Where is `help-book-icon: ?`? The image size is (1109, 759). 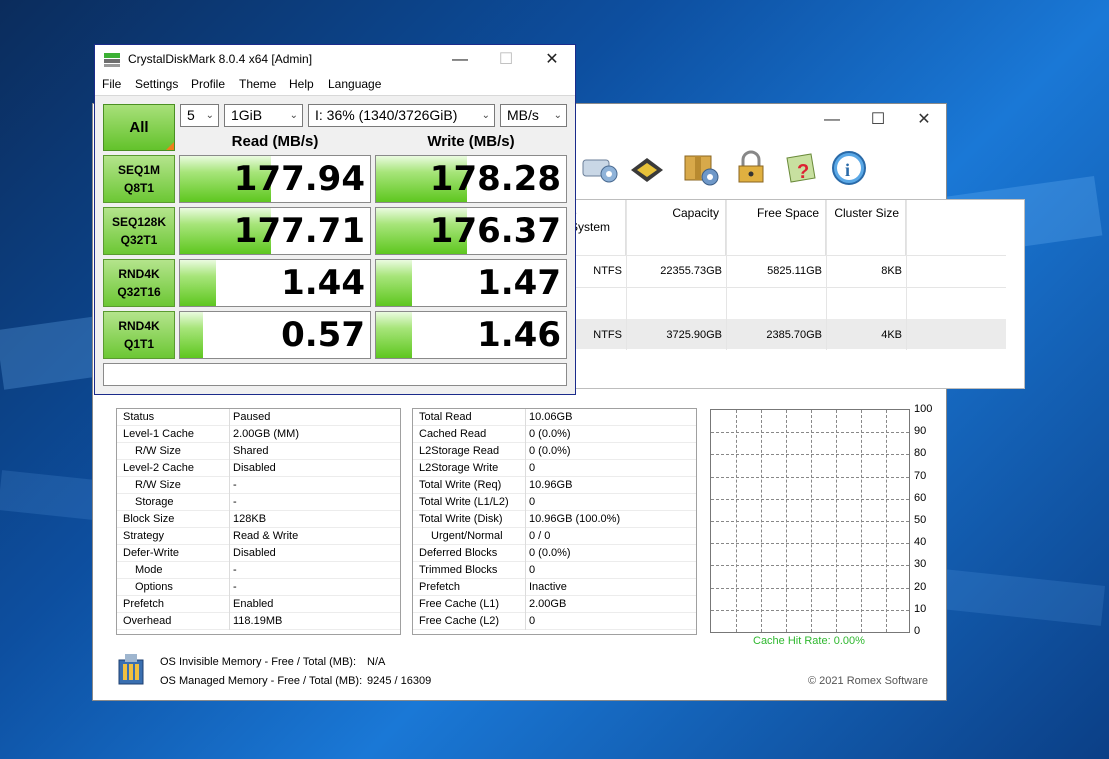
help-book-icon: ? is located at coordinates (801, 168).